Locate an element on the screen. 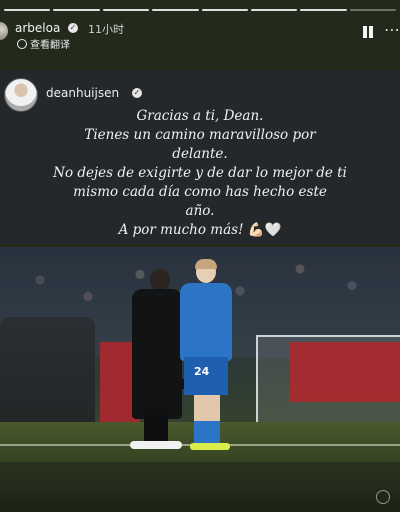 This screenshot has height=512, width=400. pause-icon is located at coordinates (368, 32).